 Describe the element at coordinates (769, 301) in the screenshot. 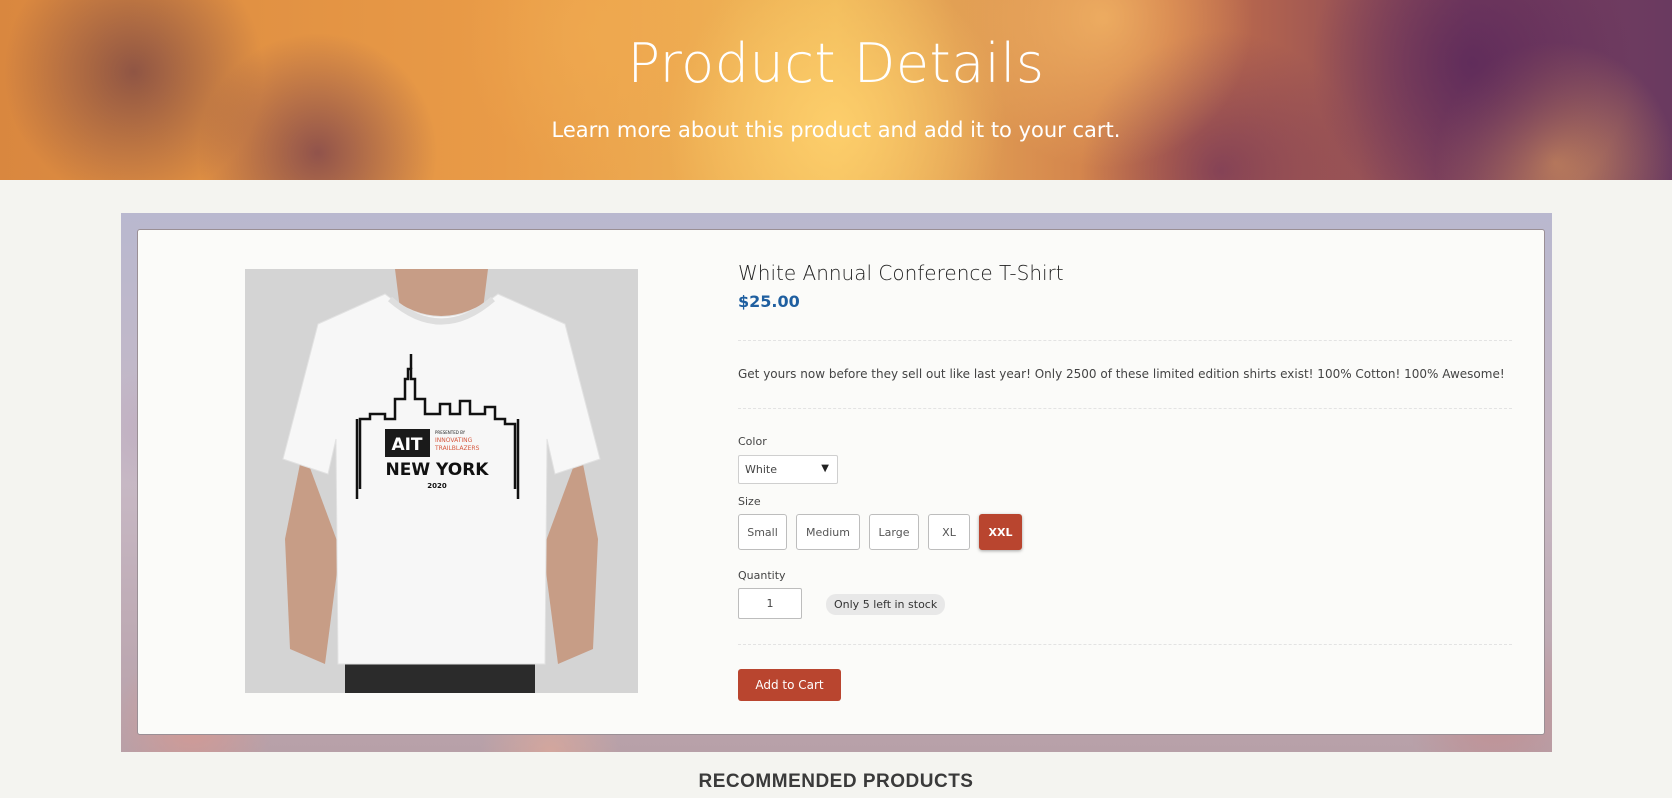

I see `product-price: $25.00` at that location.